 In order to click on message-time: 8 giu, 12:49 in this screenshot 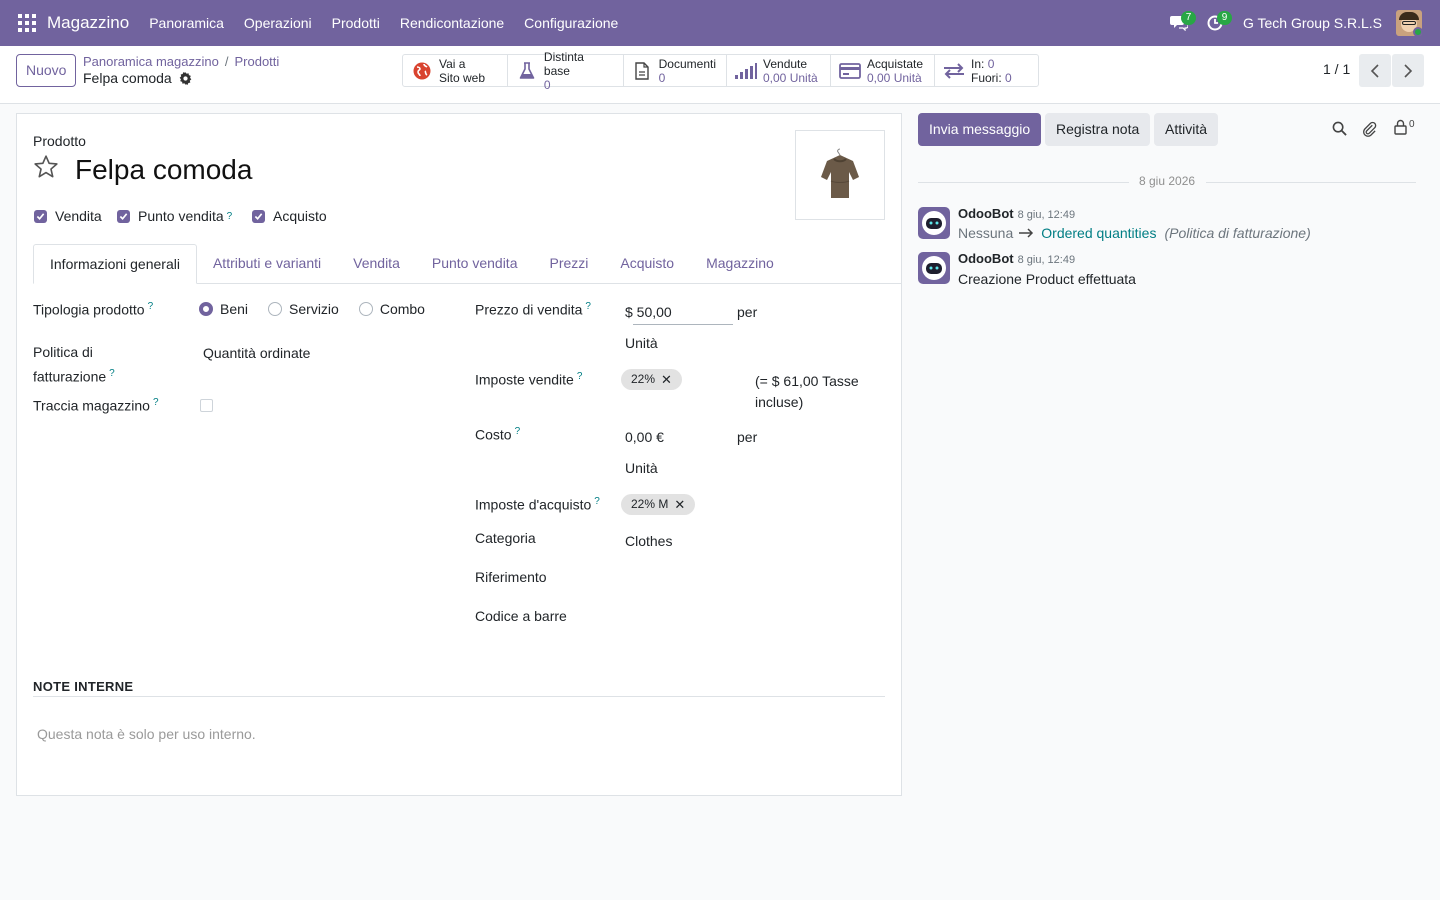, I will do `click(1046, 215)`.